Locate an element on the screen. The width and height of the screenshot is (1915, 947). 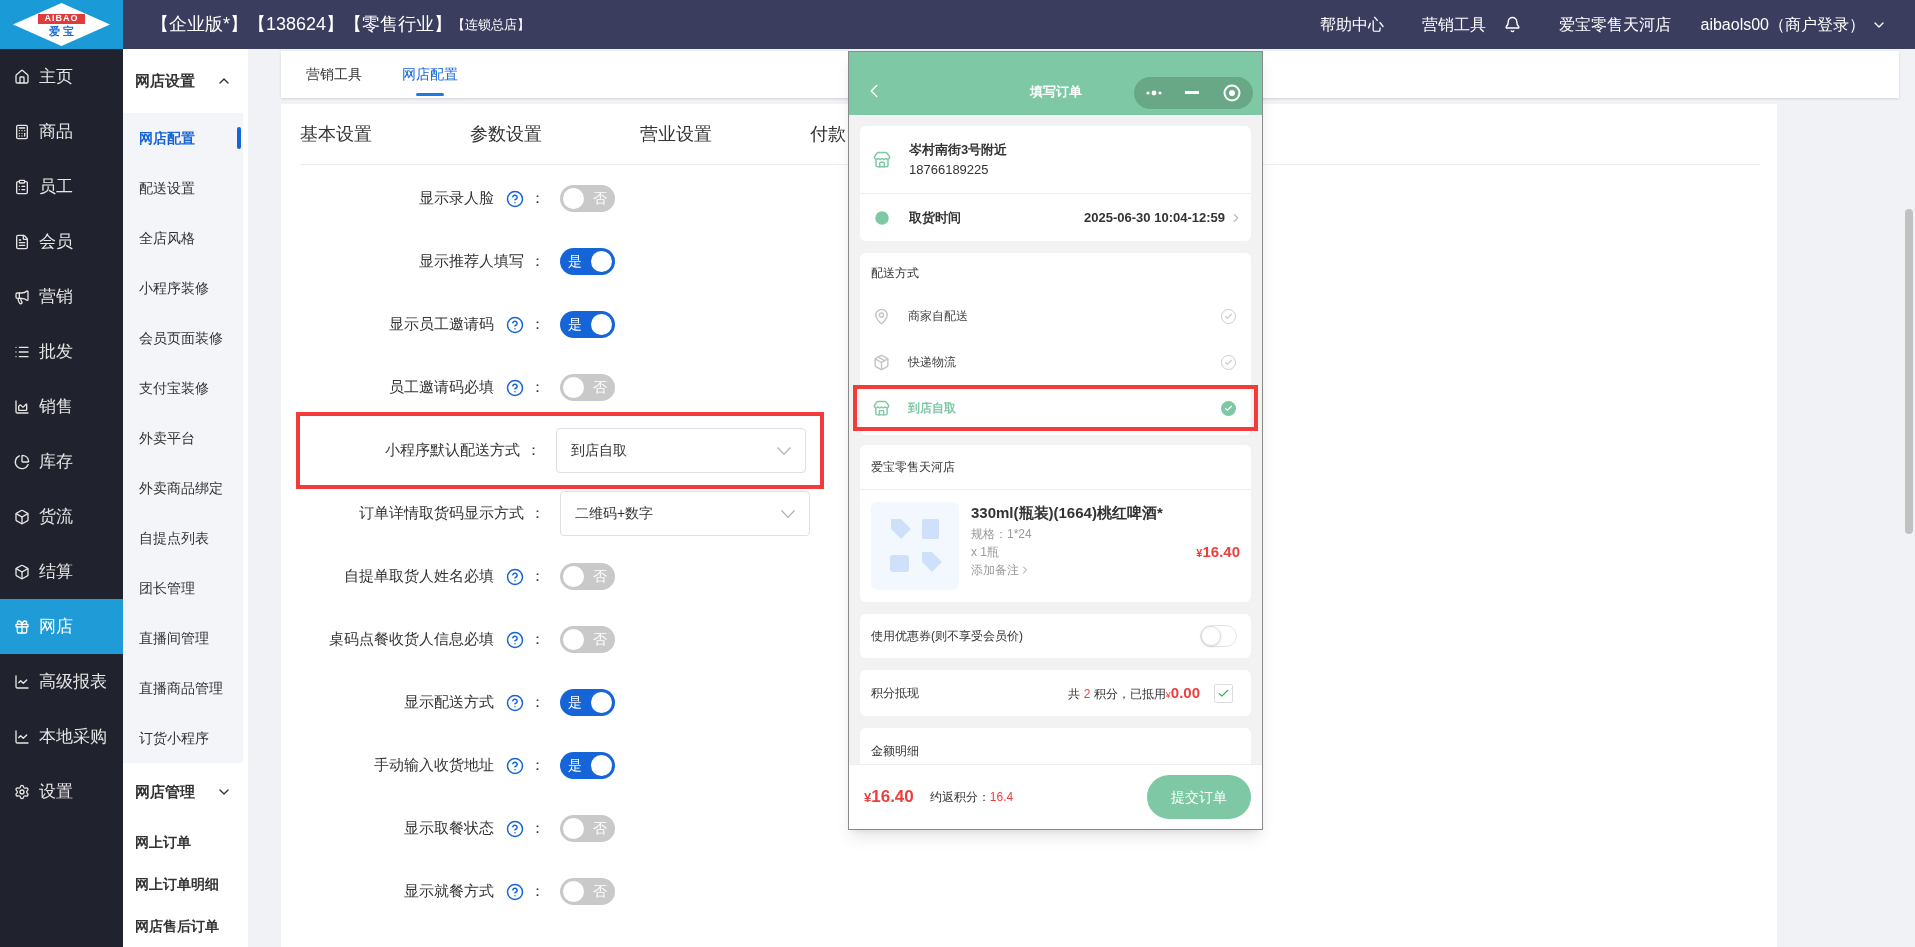
points-summary: 共 2 积分，已抵用¥0.00 is located at coordinates (1134, 692).